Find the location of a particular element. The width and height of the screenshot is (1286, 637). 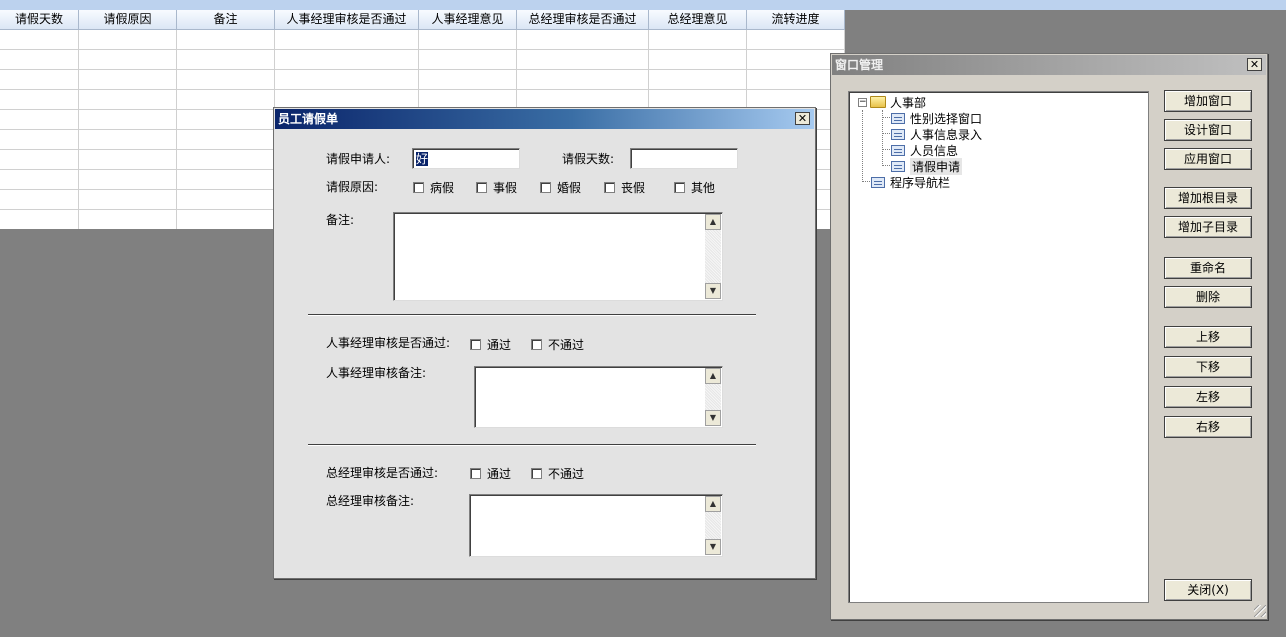

grid-col-gm-approved: 总经理审核是否通过 is located at coordinates (583, 19).